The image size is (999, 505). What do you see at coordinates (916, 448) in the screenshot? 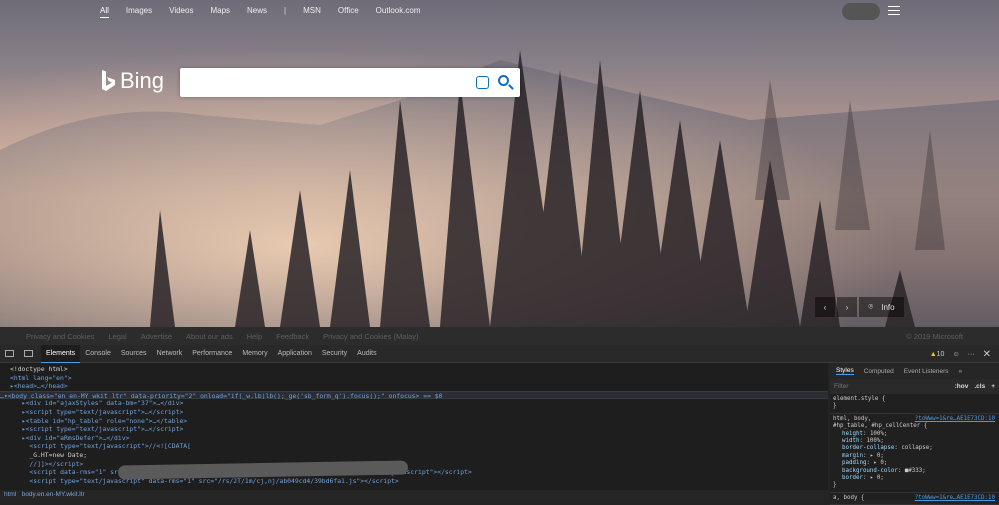
I see `property-value: collapse;` at bounding box center [916, 448].